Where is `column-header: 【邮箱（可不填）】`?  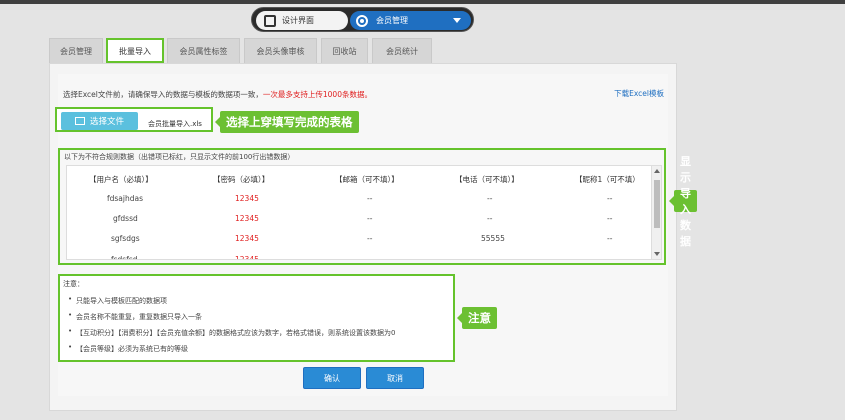 column-header: 【邮箱（可不填）】 is located at coordinates (367, 179).